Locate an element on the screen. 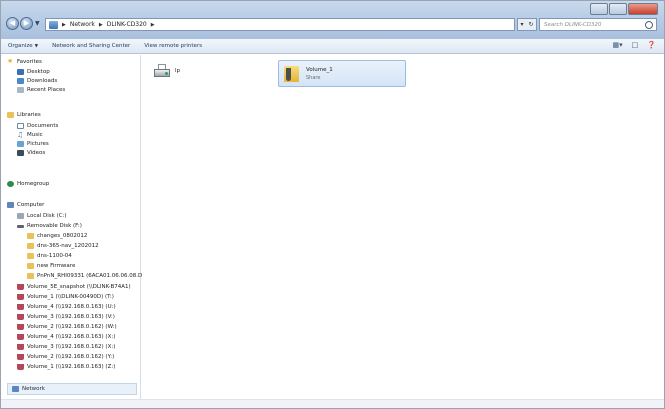 This screenshot has height=409, width=665. homegroup-icon is located at coordinates (10, 184).